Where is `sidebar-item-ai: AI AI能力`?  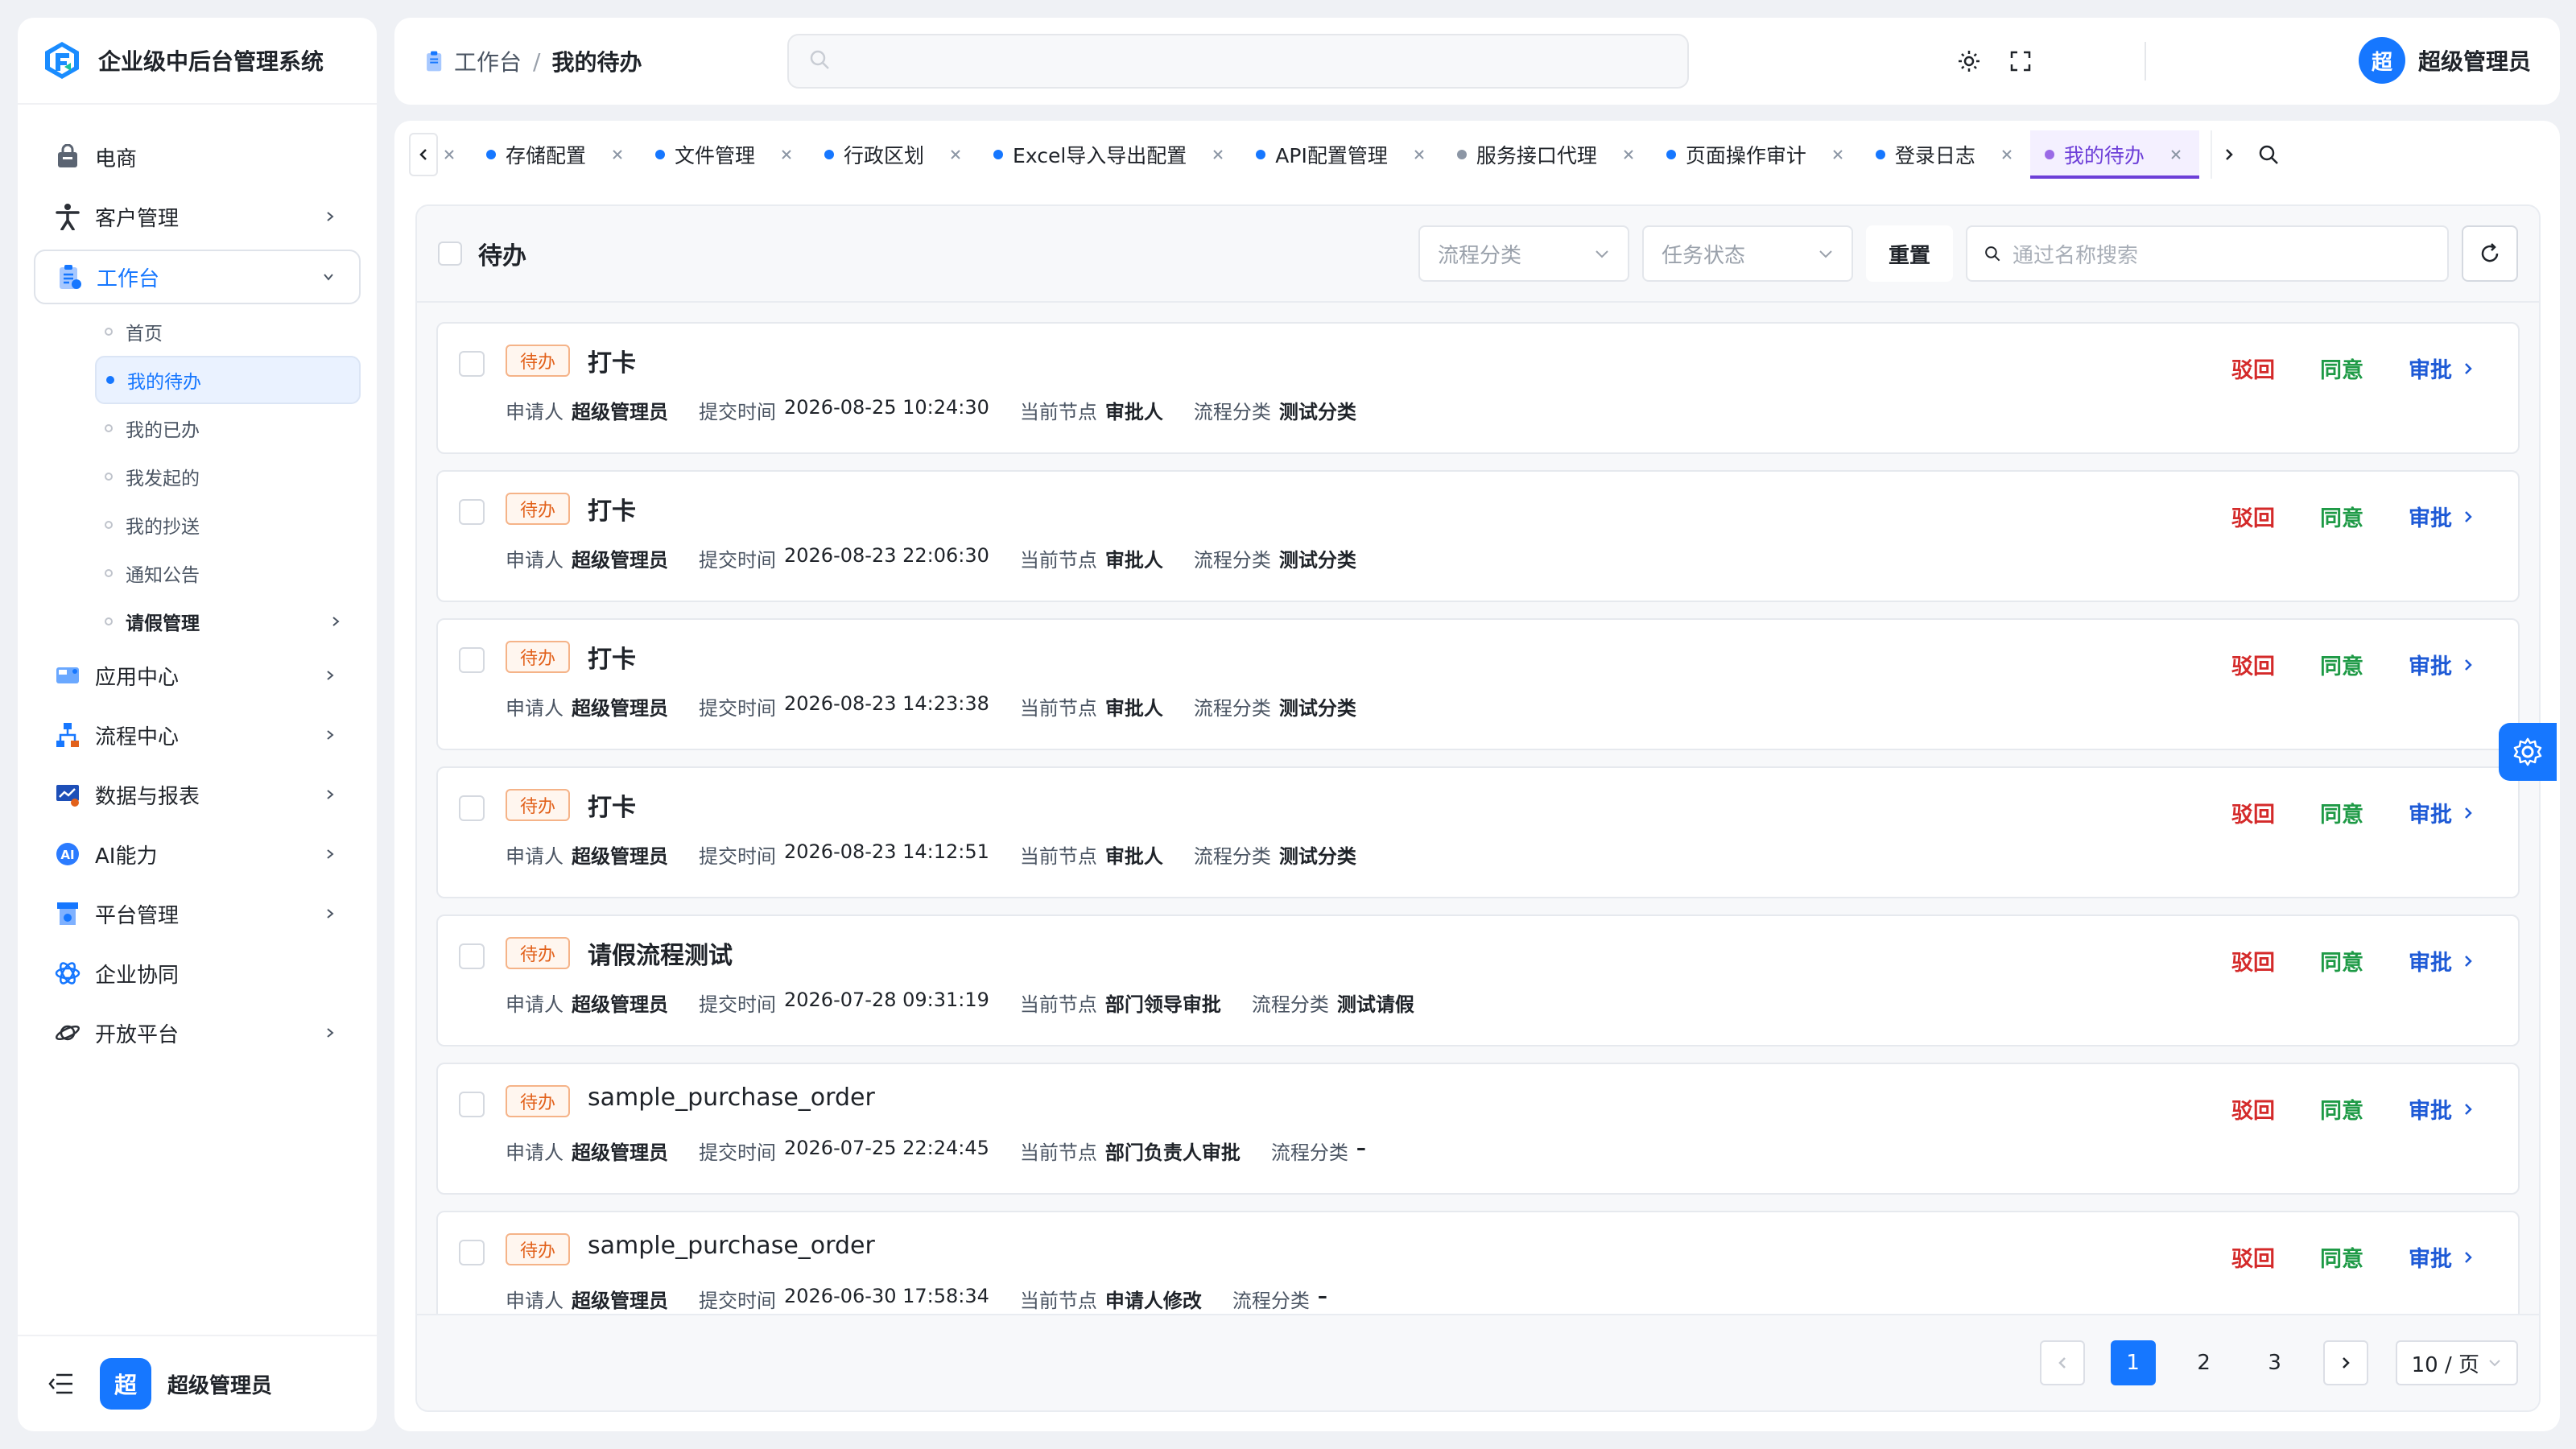 sidebar-item-ai: AI AI能力 is located at coordinates (197, 854).